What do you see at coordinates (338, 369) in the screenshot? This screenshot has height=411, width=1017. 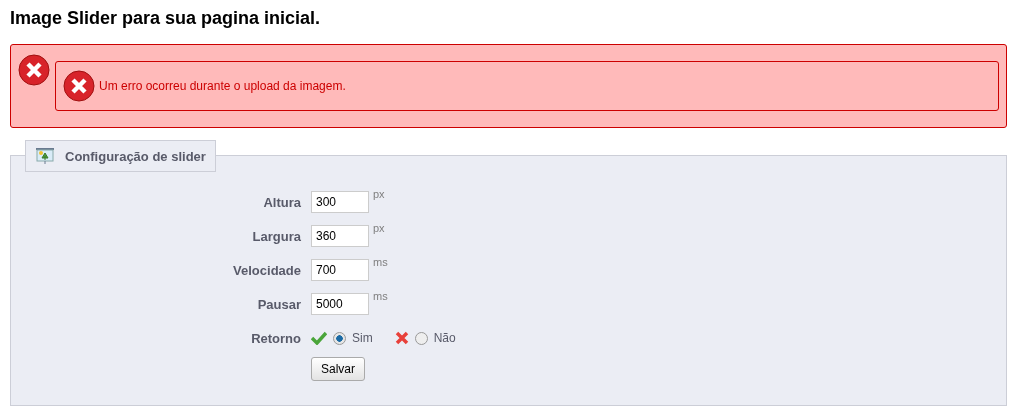 I see `save-button: Salvar` at bounding box center [338, 369].